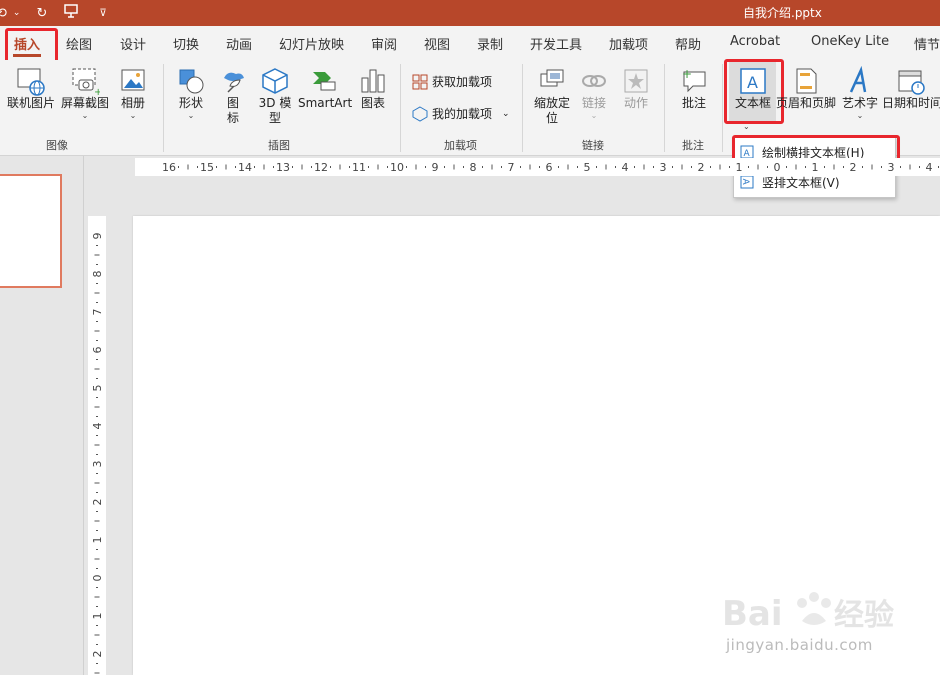 This screenshot has width=940, height=675. I want to click on chart-button: 图表, so click(373, 88).